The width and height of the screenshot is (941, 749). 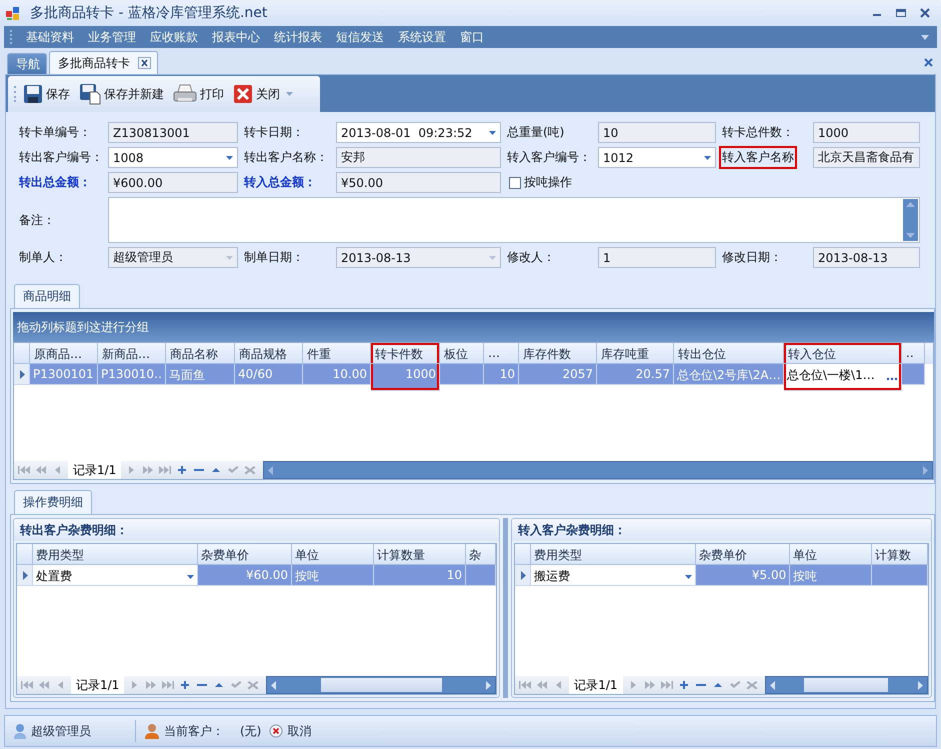 What do you see at coordinates (910, 204) in the screenshot?
I see `scroll-up-icon` at bounding box center [910, 204].